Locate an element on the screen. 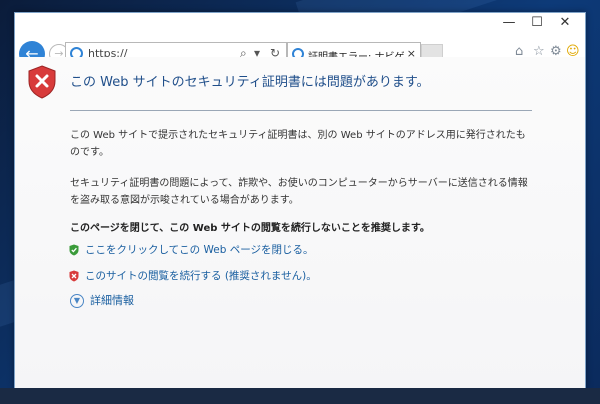  red-shield-icon is located at coordinates (74, 276).